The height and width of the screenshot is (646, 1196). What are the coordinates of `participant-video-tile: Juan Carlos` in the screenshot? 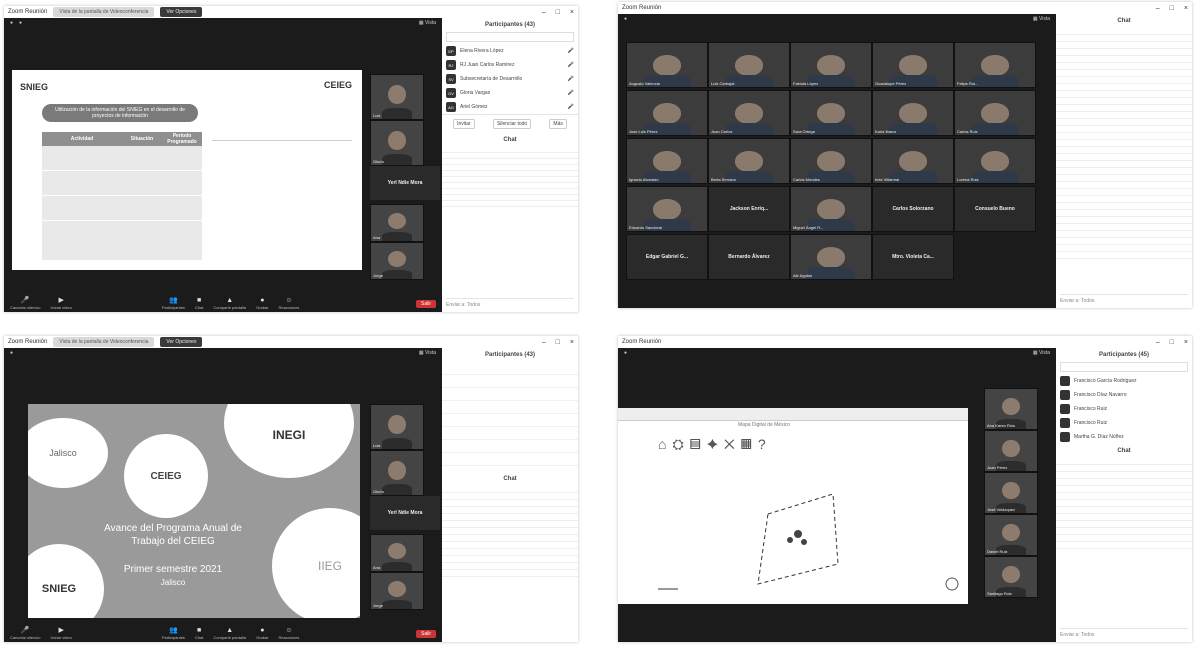 It's located at (749, 113).